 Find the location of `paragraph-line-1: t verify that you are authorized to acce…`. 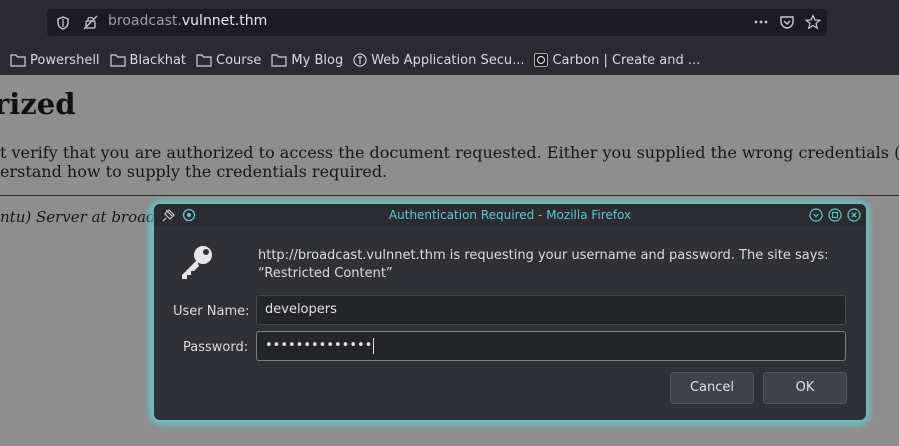

paragraph-line-1: t verify that you are authorized to acce… is located at coordinates (449, 152).